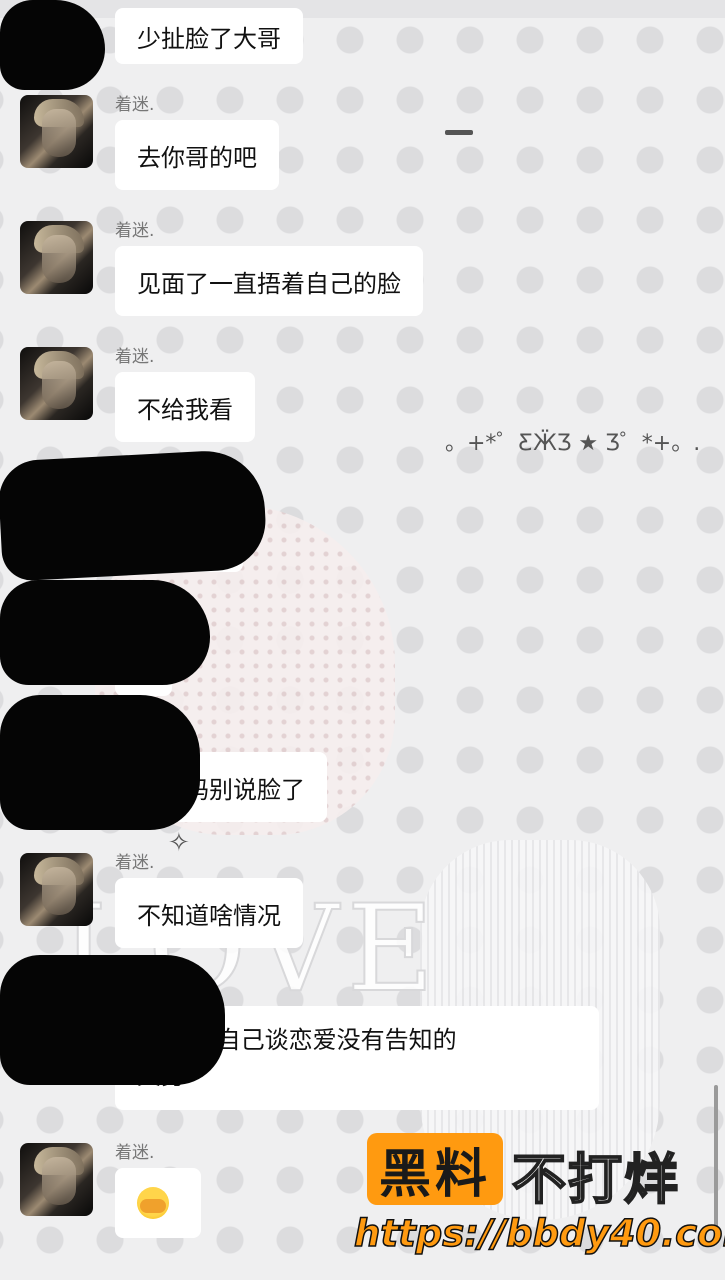  Describe the element at coordinates (153, 1203) in the screenshot. I see `face-palm-icon` at that location.